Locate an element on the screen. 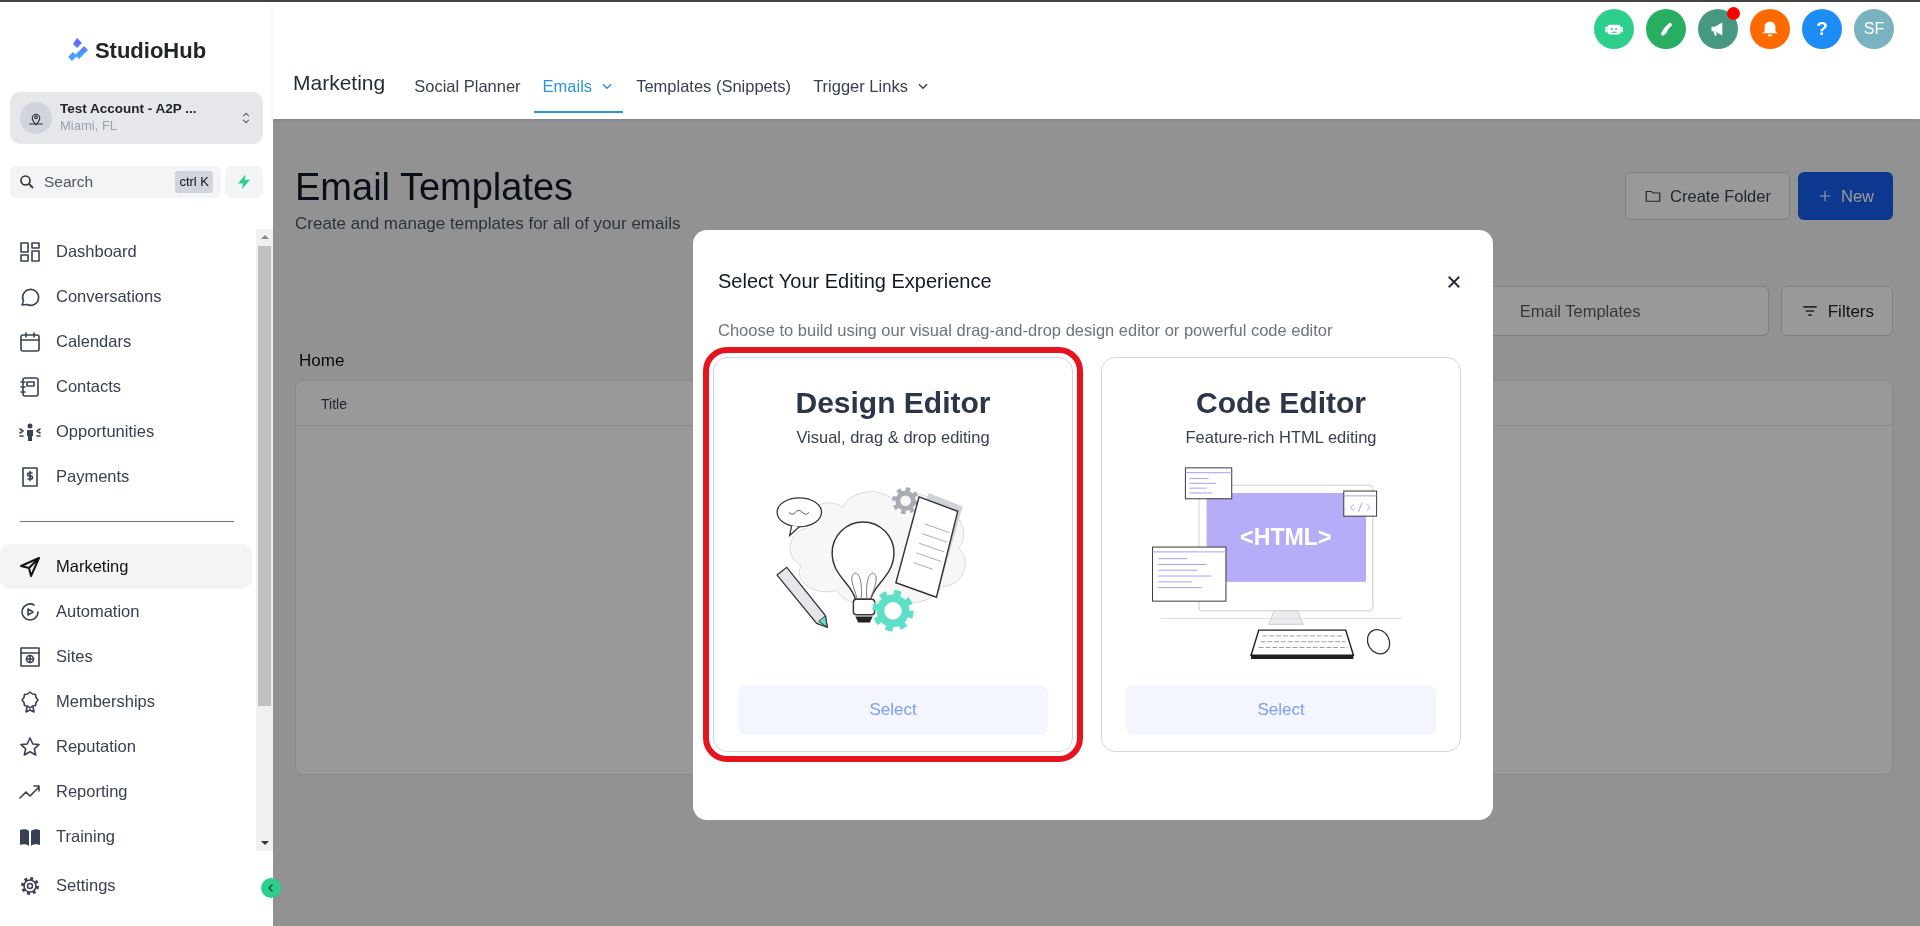 The image size is (1920, 926). sidebar-item: Contacts is located at coordinates (126, 386).